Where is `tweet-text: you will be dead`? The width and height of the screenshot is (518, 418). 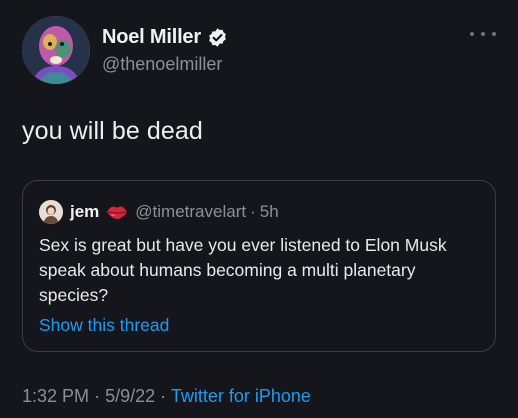
tweet-text: you will be dead is located at coordinates (112, 131).